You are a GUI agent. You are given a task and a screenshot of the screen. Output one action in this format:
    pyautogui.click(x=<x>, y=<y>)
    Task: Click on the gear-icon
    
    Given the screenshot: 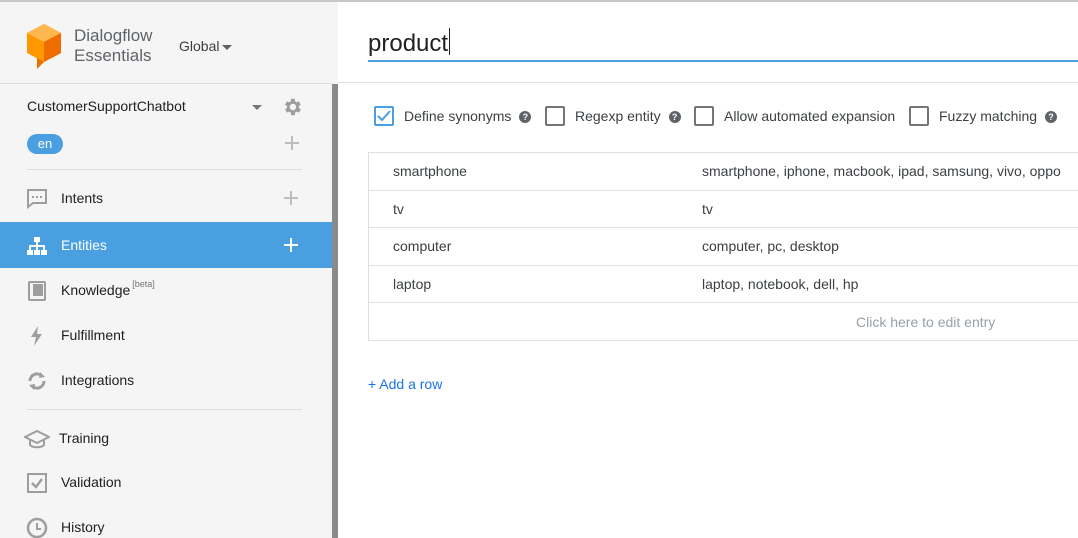 What is the action you would take?
    pyautogui.click(x=292, y=109)
    